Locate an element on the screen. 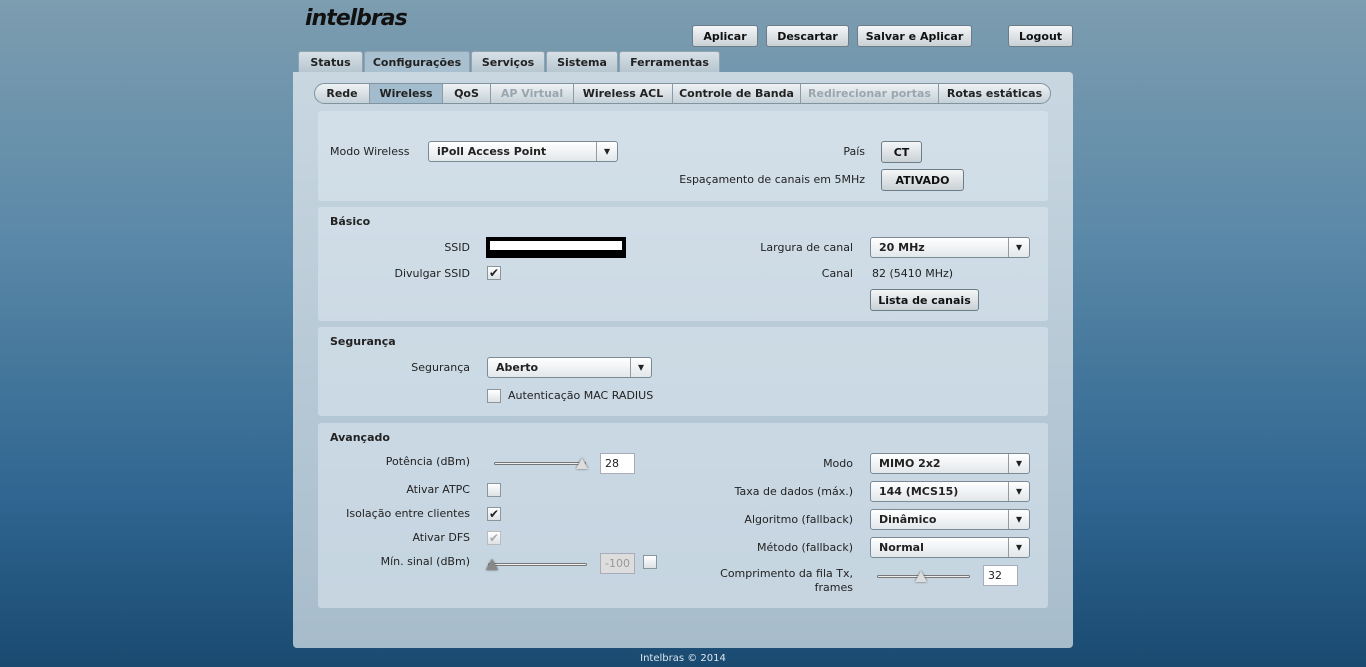  atpc-label: Ativar ATPC is located at coordinates (438, 489).